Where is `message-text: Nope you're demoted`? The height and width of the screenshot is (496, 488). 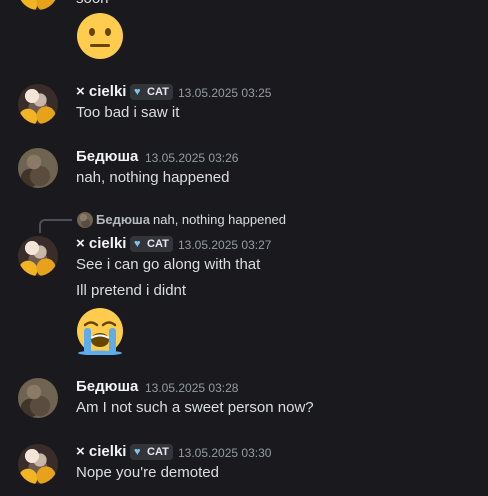 message-text: Nope you're demoted is located at coordinates (147, 472).